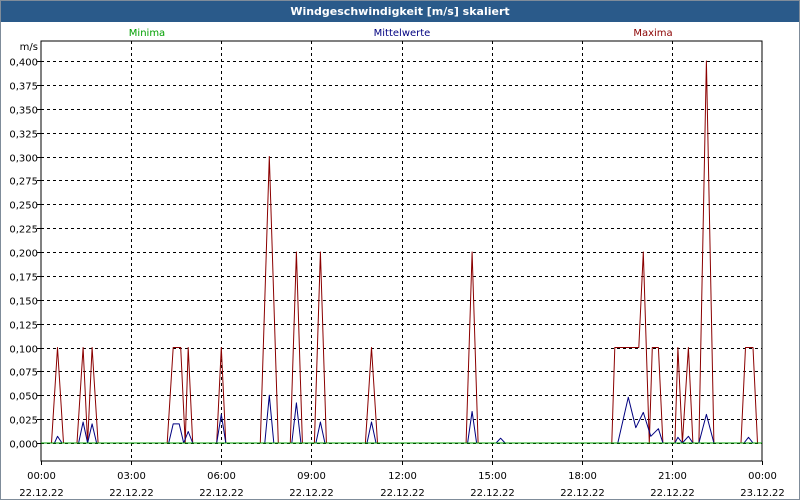  What do you see at coordinates (23, 206) in the screenshot?
I see `y-tick-label: 0,250` at bounding box center [23, 206].